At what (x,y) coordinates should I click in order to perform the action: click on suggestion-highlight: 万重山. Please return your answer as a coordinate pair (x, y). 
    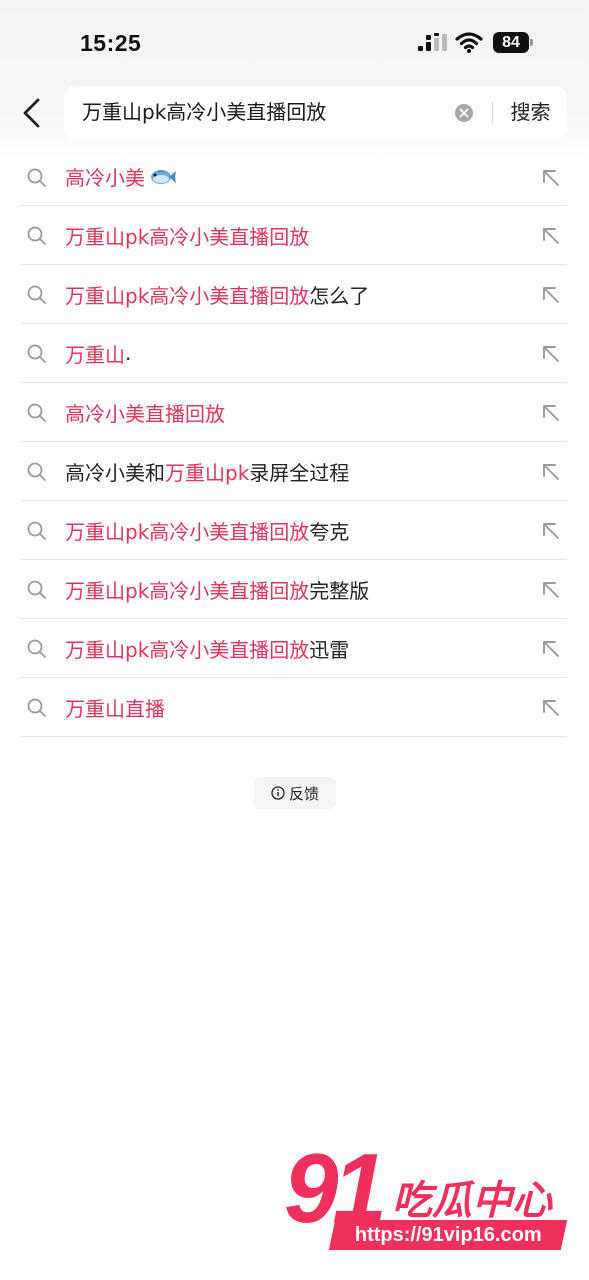
    Looking at the image, I should click on (95, 354).